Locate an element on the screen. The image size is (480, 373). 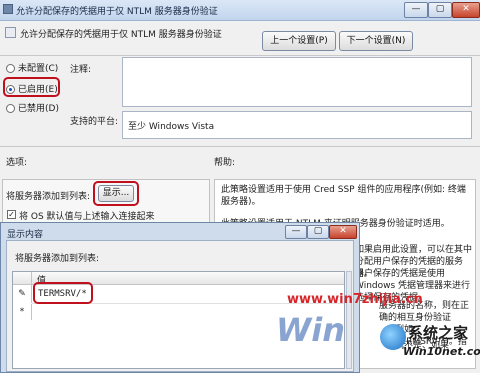
row-edit-marker: ✎ is located at coordinates (22, 294).